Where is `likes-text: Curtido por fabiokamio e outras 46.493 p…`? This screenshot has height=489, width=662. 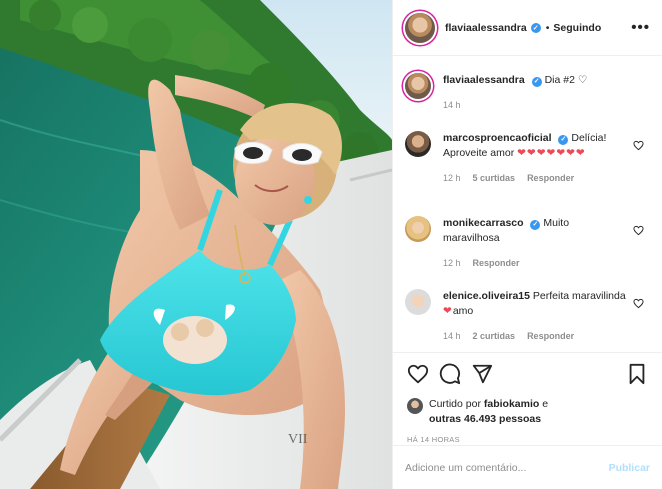 likes-text: Curtido por fabiokamio e outras 46.493 p… is located at coordinates (488, 412).